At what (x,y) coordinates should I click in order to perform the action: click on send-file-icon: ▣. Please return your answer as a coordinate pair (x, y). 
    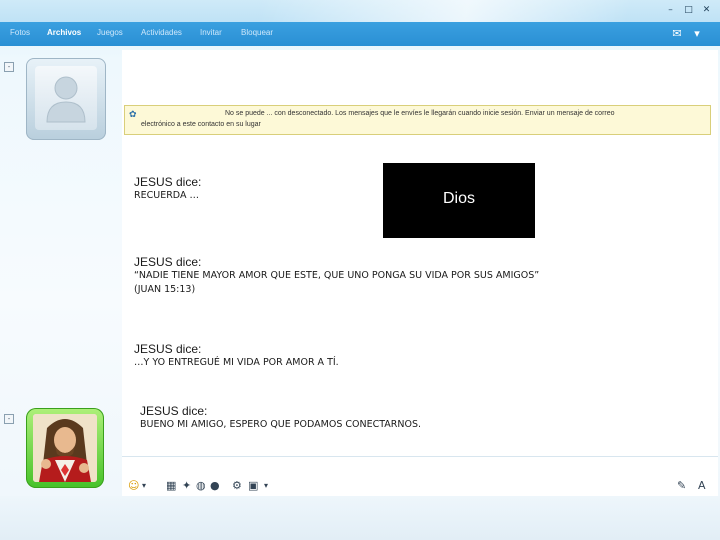
    Looking at the image, I should click on (253, 486).